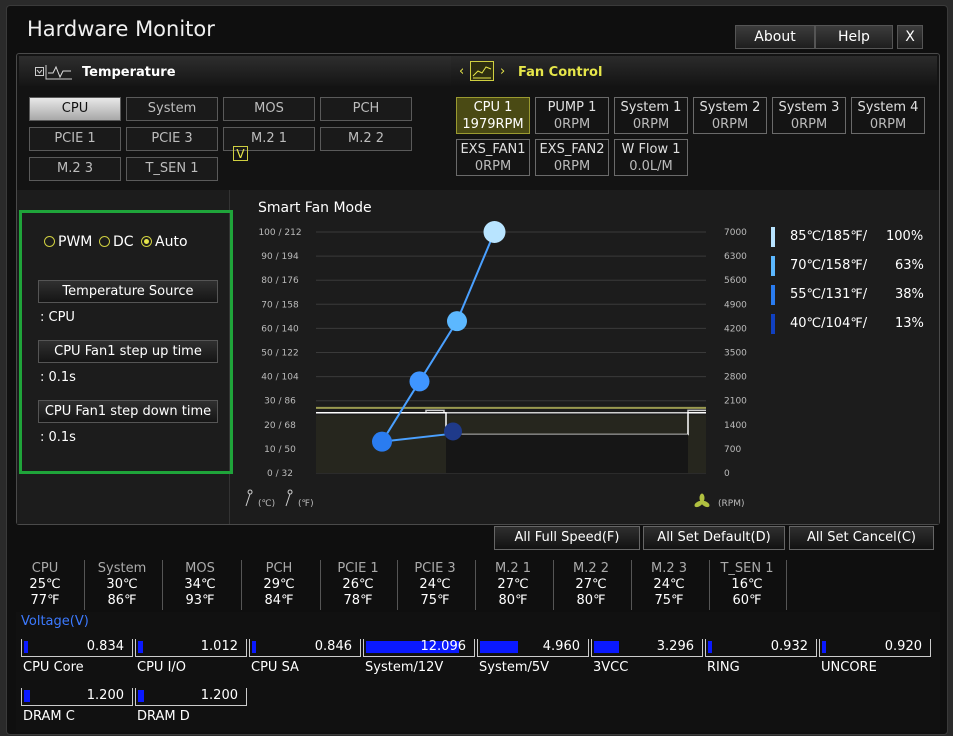 This screenshot has height=736, width=953. Describe the element at coordinates (561, 646) in the screenshot. I see `voltage-value: 4.960` at that location.